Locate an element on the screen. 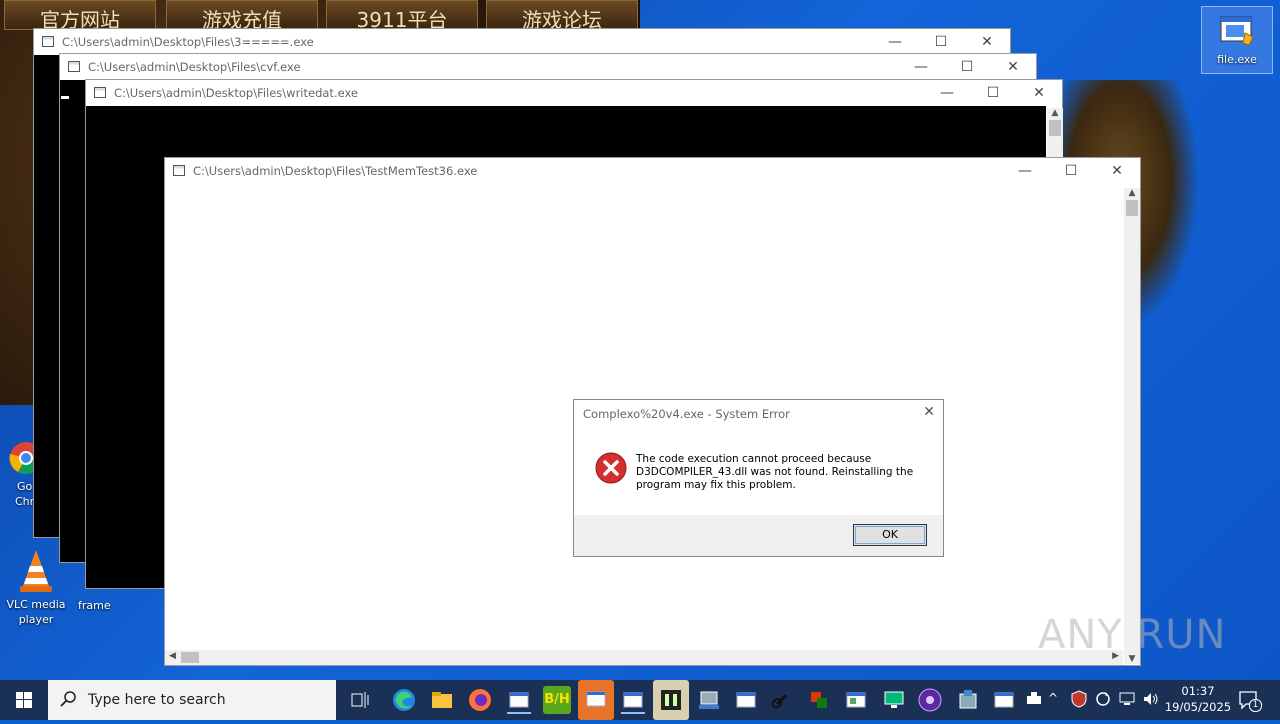  error-icon is located at coordinates (611, 470).